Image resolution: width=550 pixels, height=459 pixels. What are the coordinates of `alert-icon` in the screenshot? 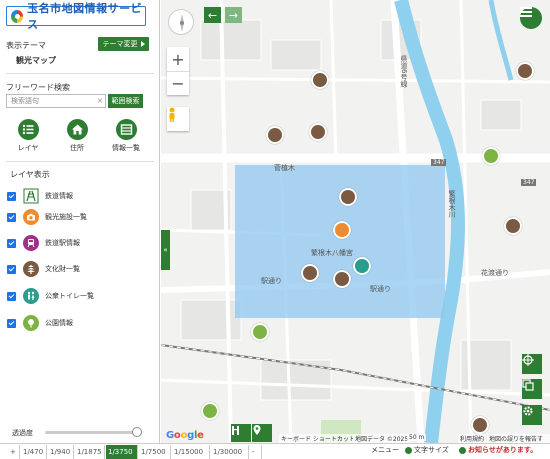 It's located at (462, 450).